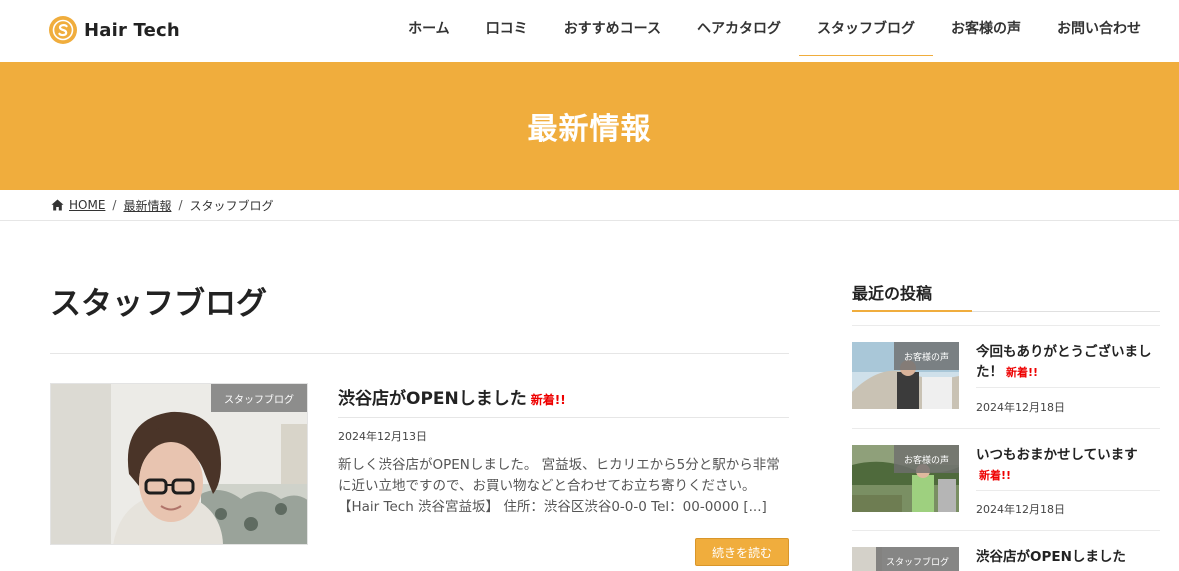 This screenshot has height=571, width=1179. Describe the element at coordinates (912, 311) in the screenshot. I see `sidebar-title-underline` at that location.